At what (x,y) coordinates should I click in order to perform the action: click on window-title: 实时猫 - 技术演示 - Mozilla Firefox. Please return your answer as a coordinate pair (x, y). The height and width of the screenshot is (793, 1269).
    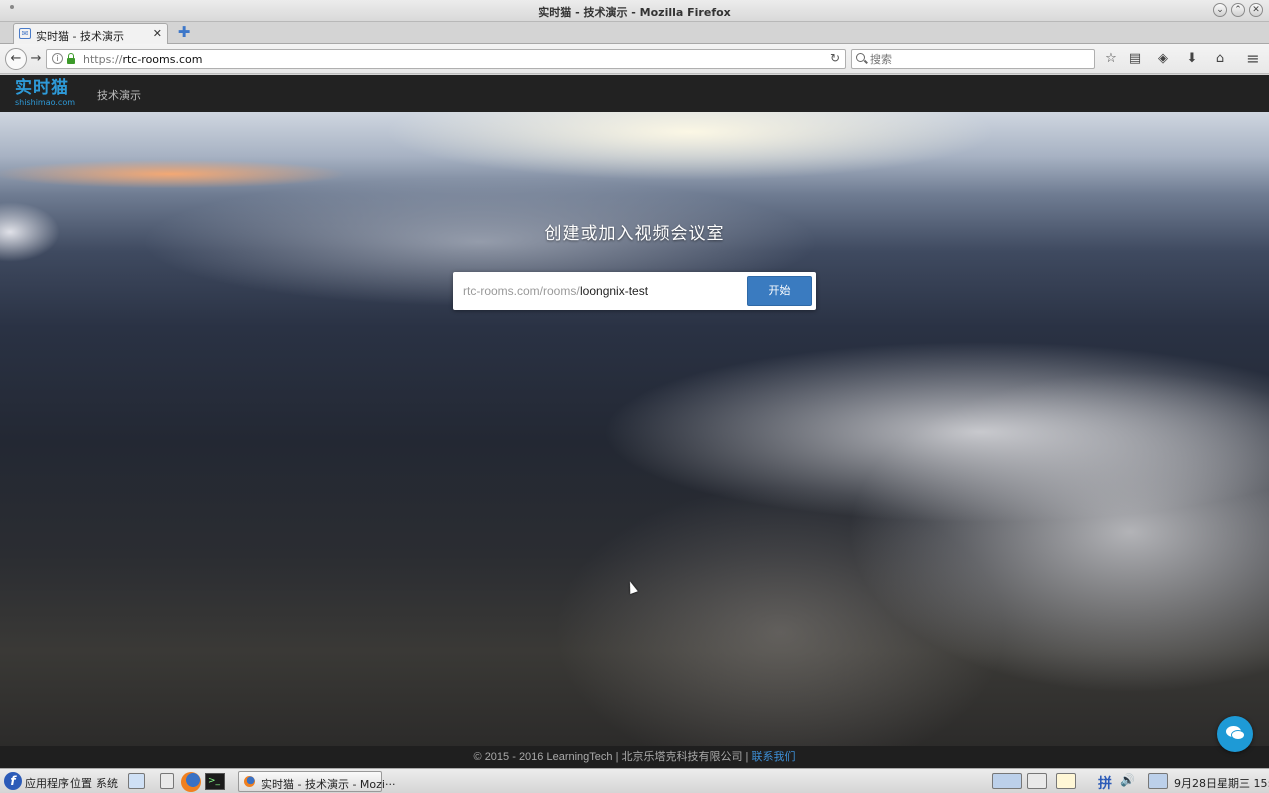
    Looking at the image, I should click on (634, 12).